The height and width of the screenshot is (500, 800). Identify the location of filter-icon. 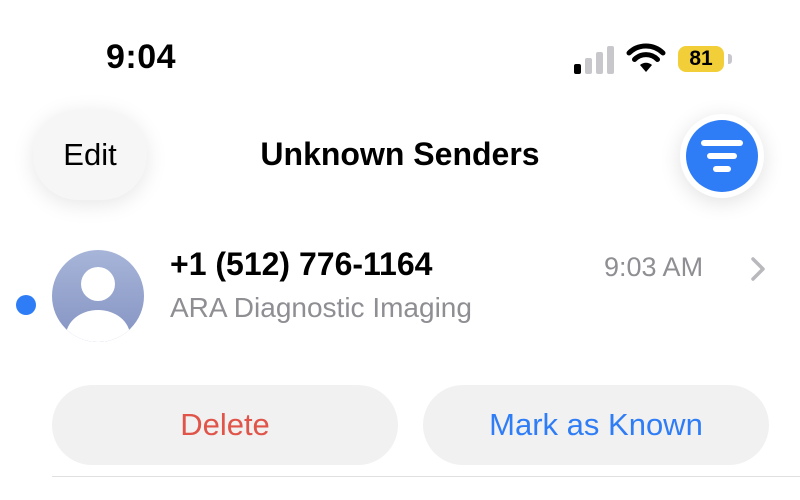
(722, 156).